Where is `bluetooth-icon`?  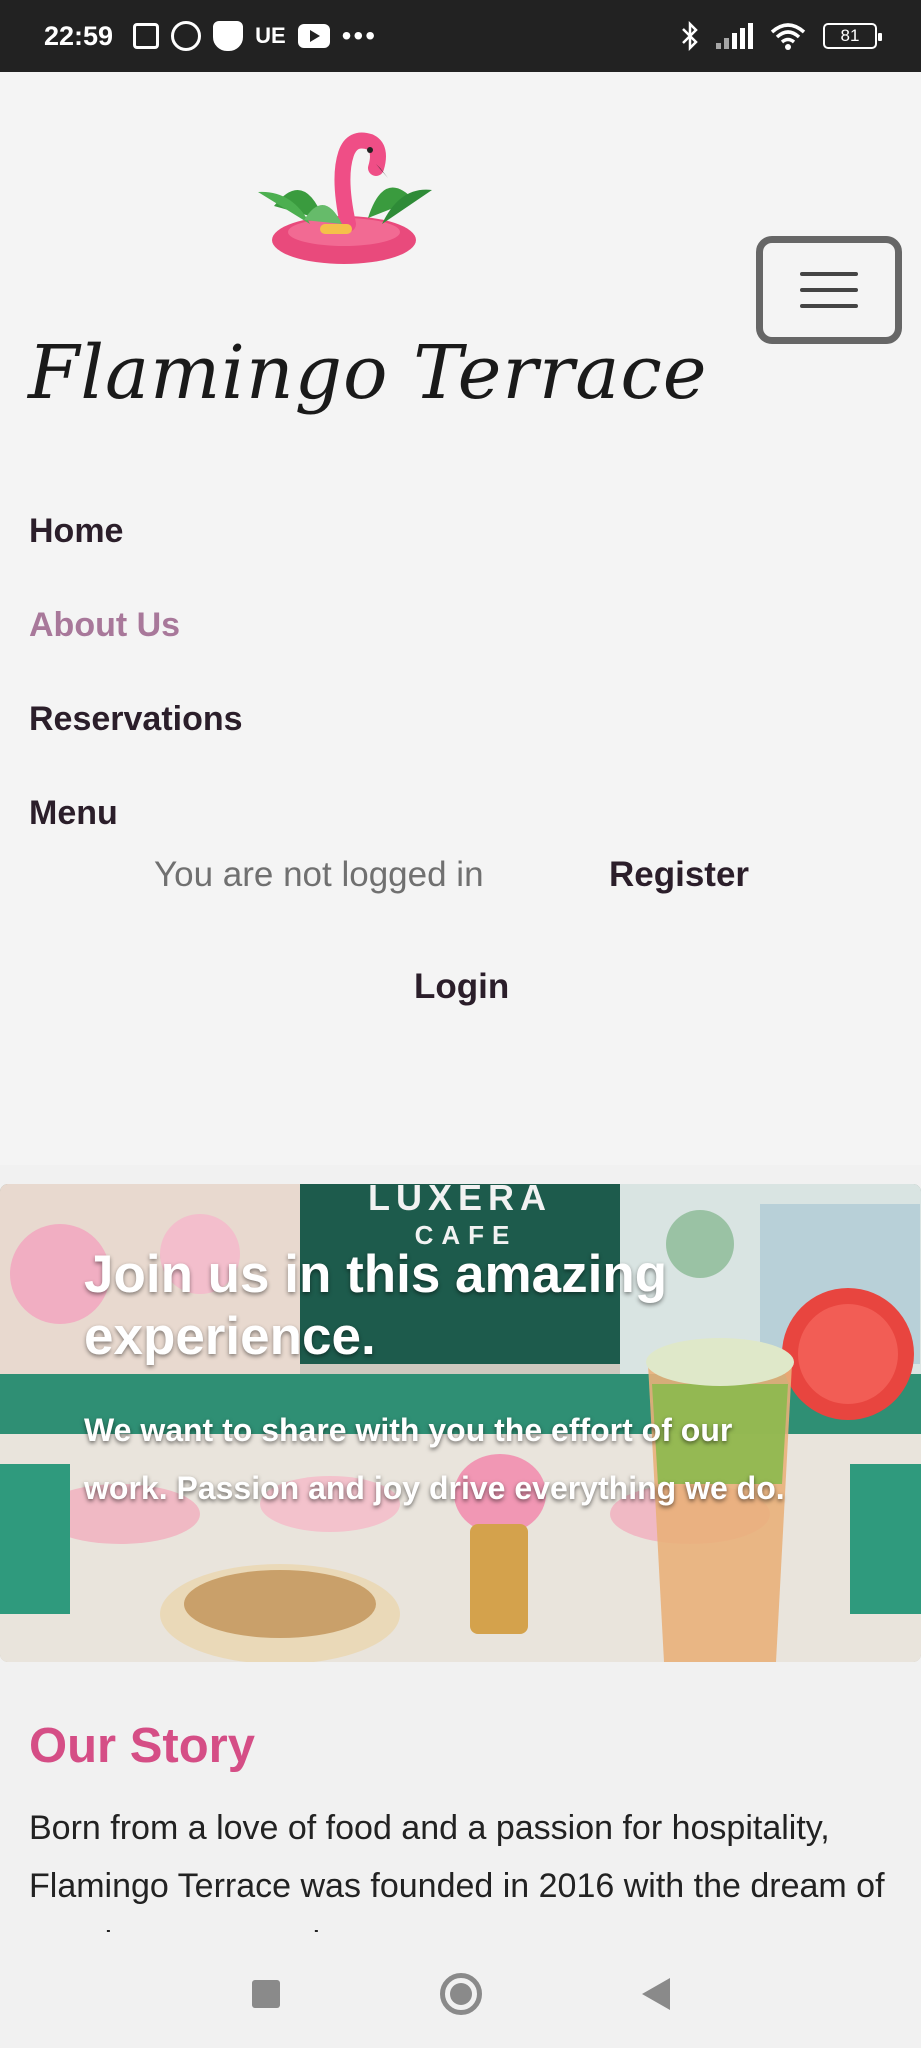
bluetooth-icon is located at coordinates (690, 36).